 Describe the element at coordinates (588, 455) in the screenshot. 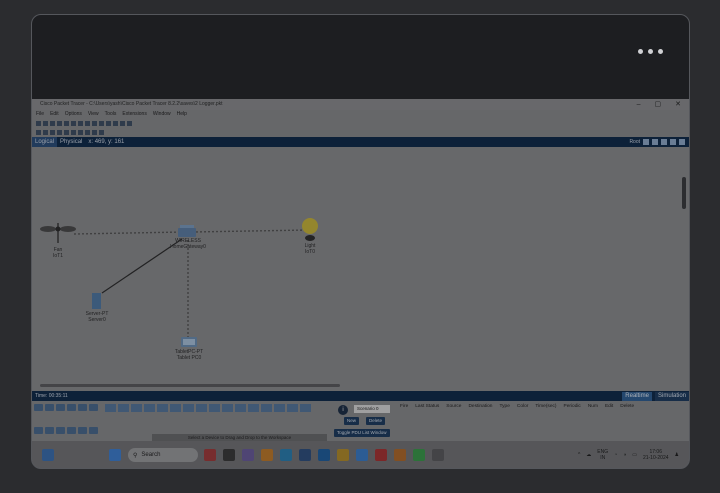

I see `cloud-icon: ☁` at that location.